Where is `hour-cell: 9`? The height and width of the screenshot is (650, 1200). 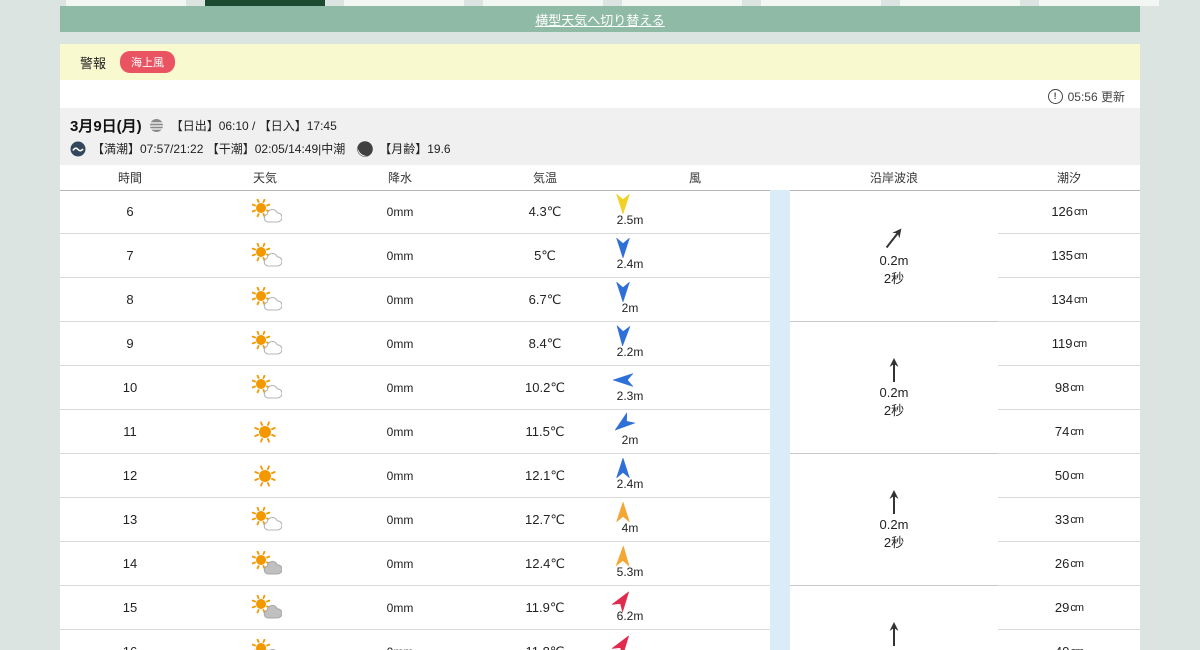
hour-cell: 9 is located at coordinates (130, 343).